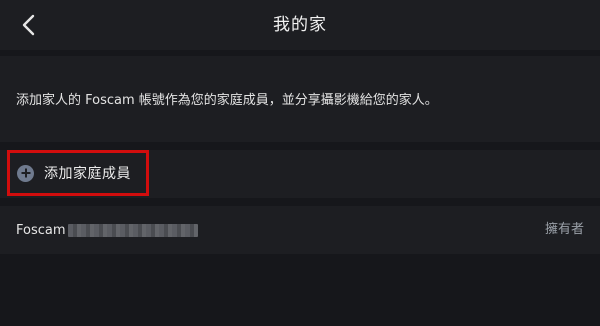 The image size is (600, 326). Describe the element at coordinates (300, 230) in the screenshot. I see `list-item: Foscam 擁有者` at that location.